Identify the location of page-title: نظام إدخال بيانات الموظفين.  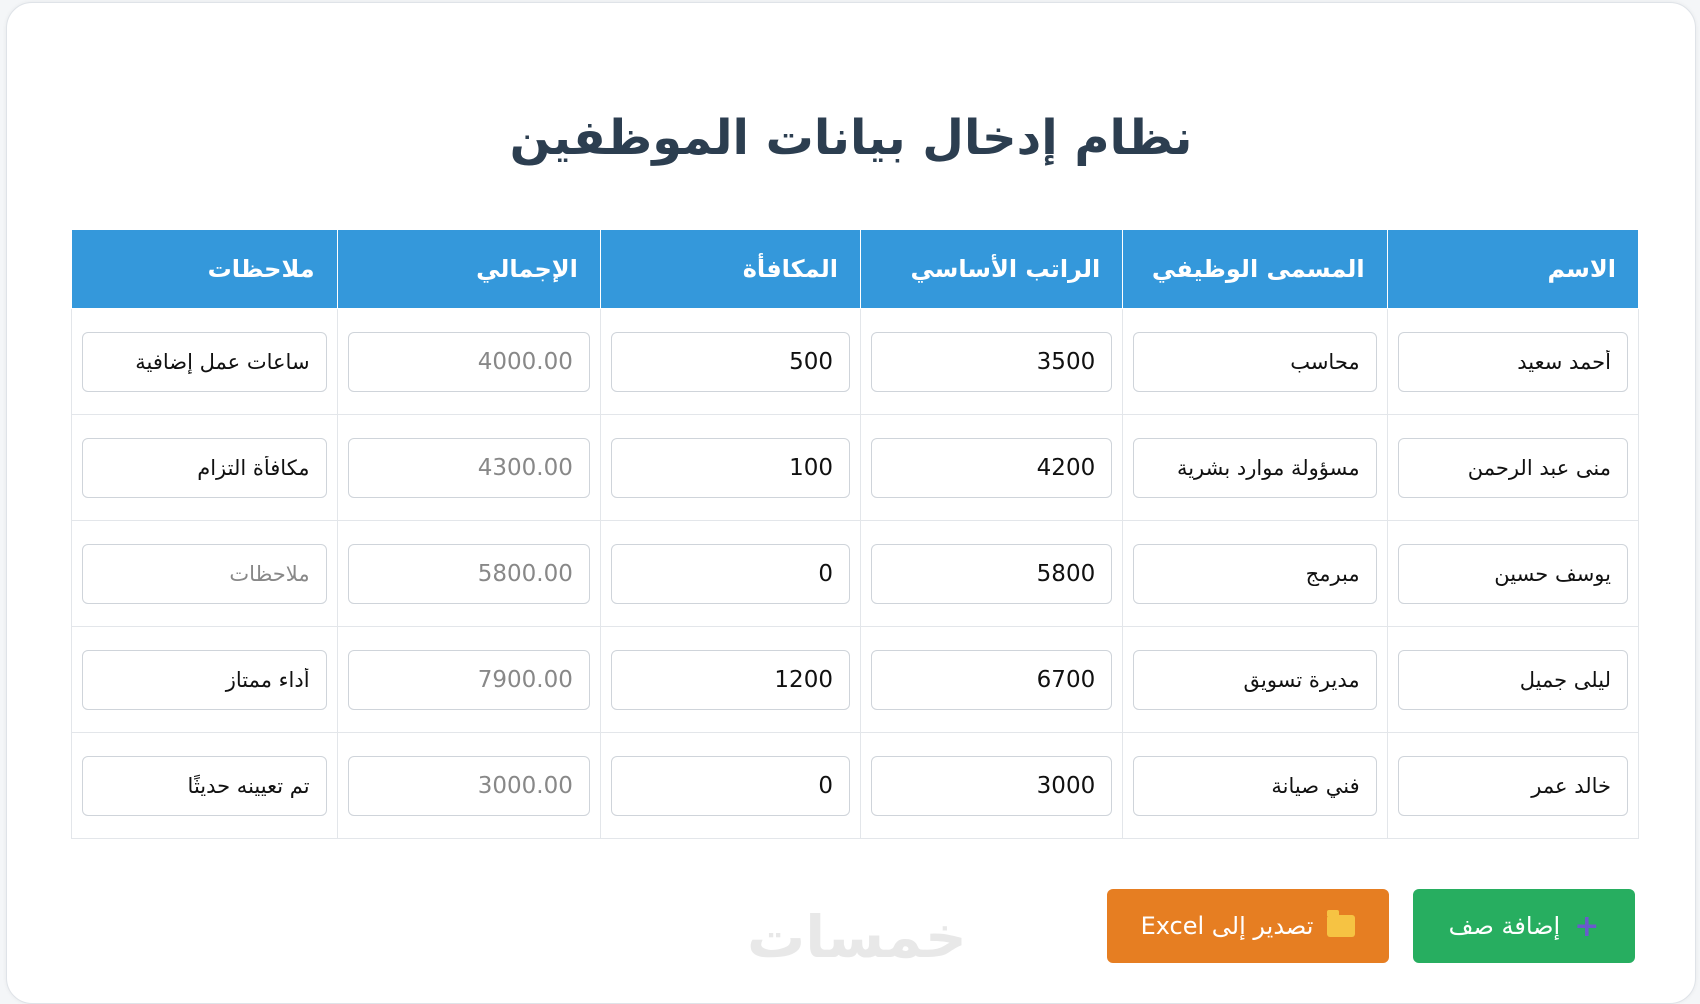
(851, 138).